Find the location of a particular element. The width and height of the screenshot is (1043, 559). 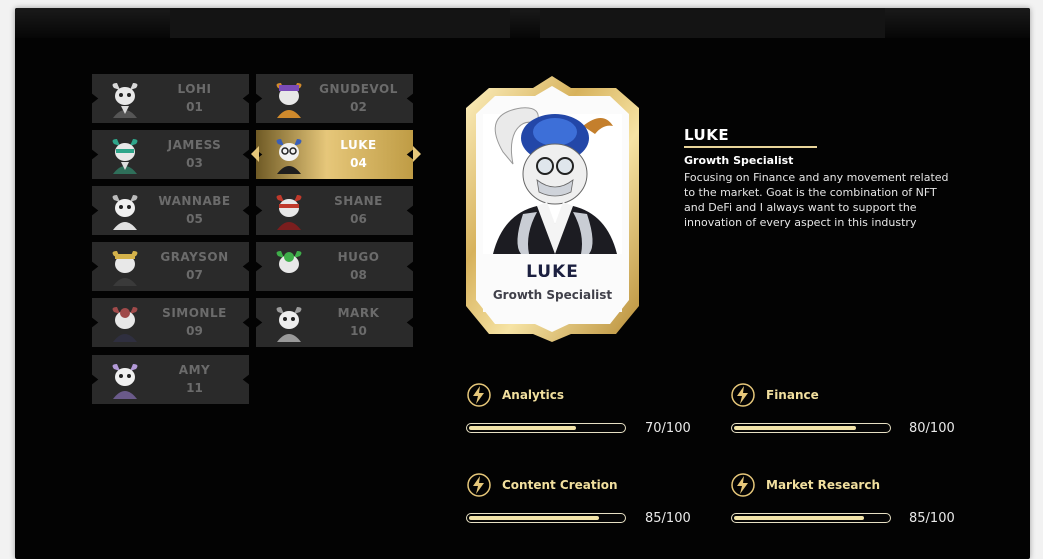

skill-value-market-research: 85/100 is located at coordinates (932, 518).